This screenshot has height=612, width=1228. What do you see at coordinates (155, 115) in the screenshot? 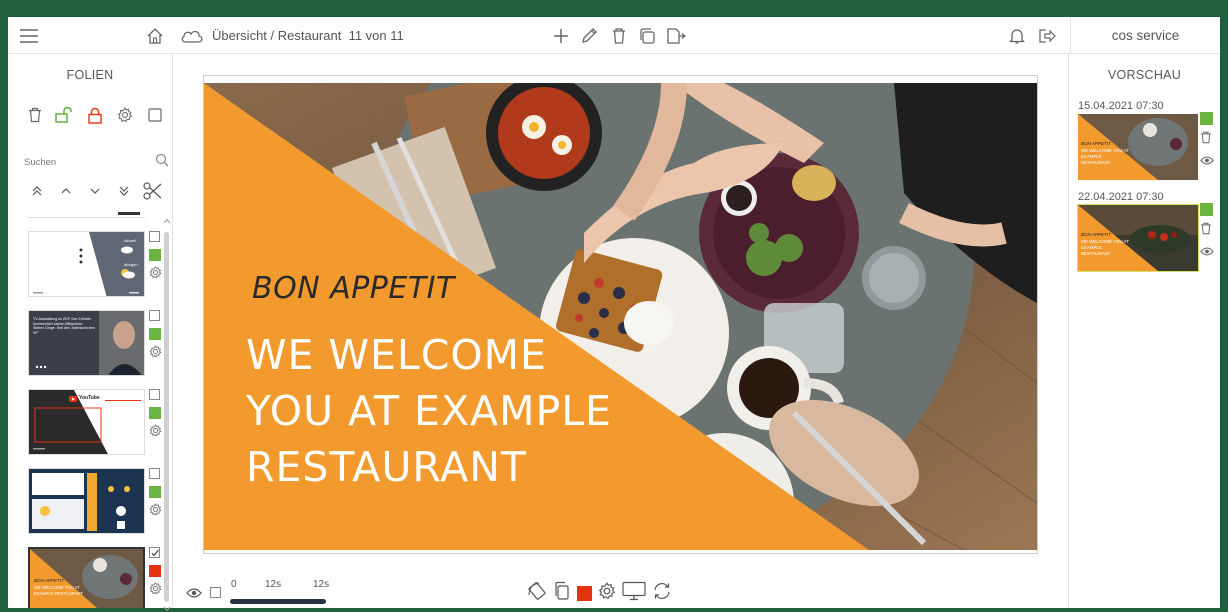
I see `select-all-checkbox` at bounding box center [155, 115].